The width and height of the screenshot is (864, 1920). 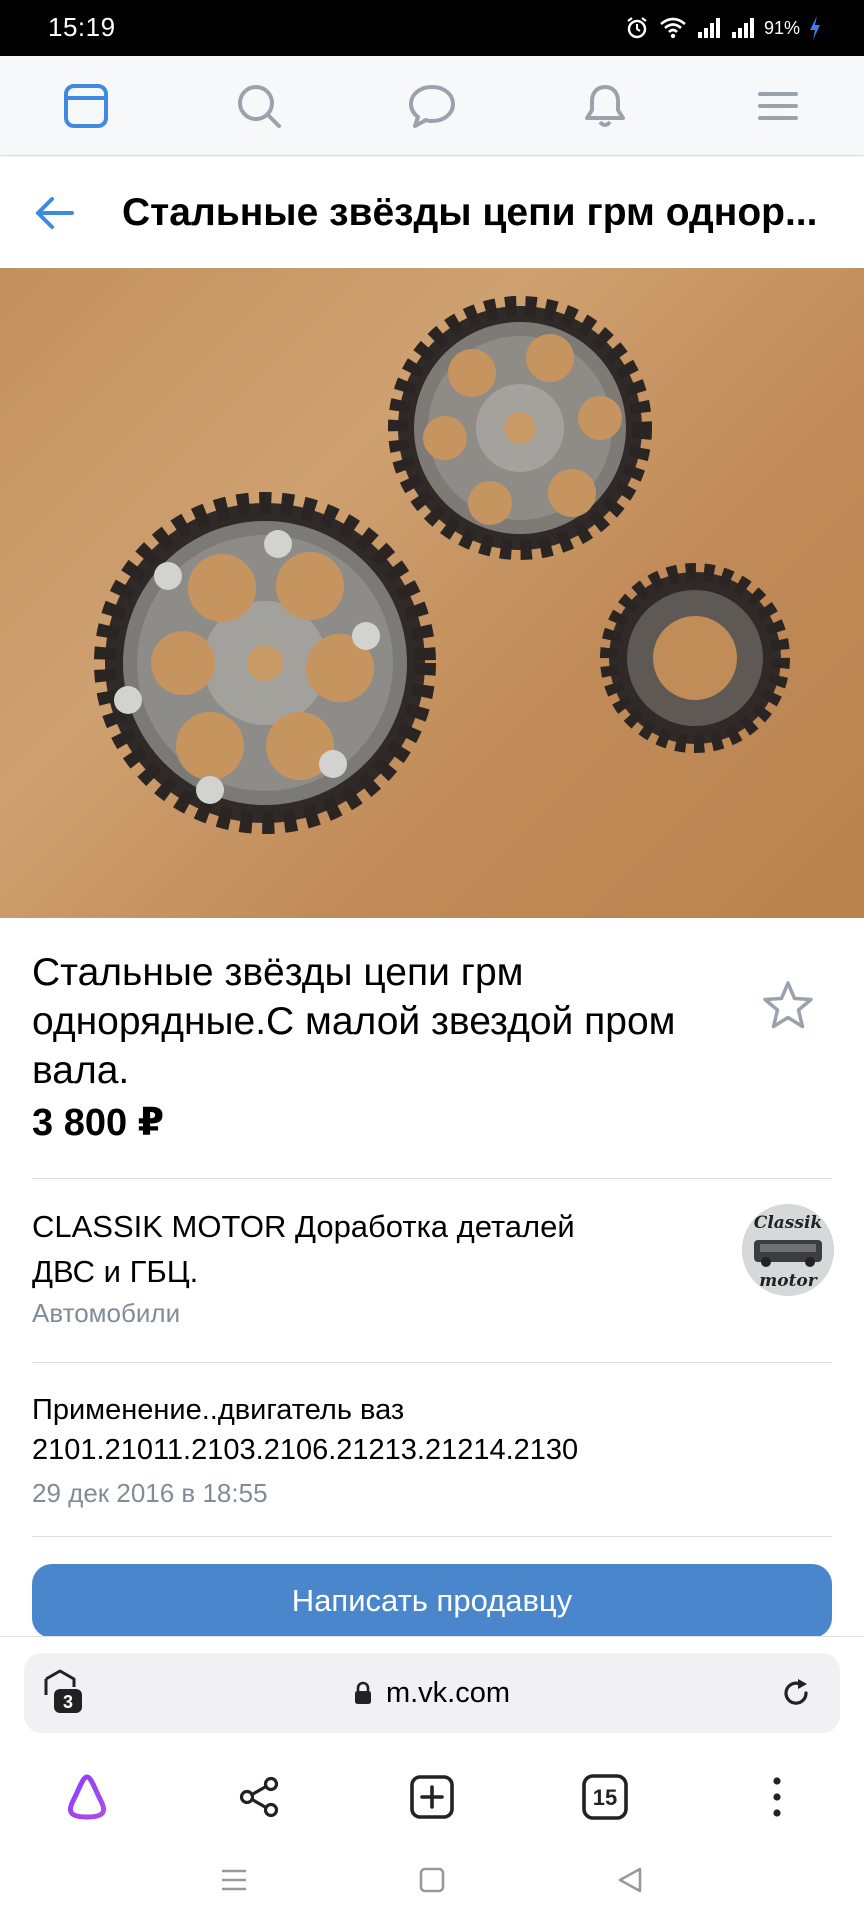 I want to click on lock-icon, so click(x=362, y=1692).